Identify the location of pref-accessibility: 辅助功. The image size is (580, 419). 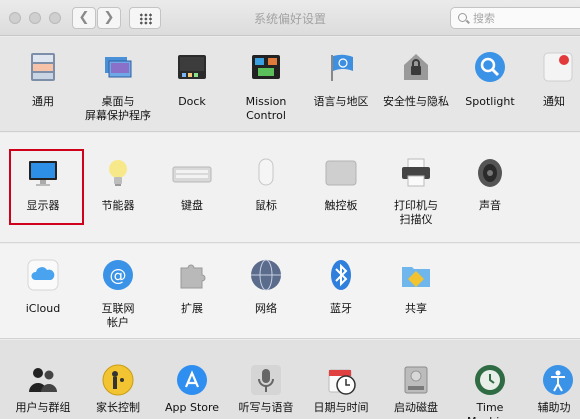
(554, 391).